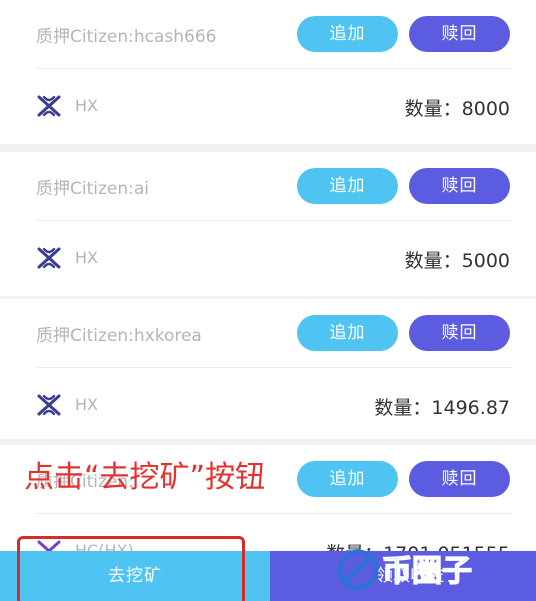 This screenshot has height=601, width=536. I want to click on stake-card-header: 质押Citizen:hcash666 追加 赎回, so click(268, 34).